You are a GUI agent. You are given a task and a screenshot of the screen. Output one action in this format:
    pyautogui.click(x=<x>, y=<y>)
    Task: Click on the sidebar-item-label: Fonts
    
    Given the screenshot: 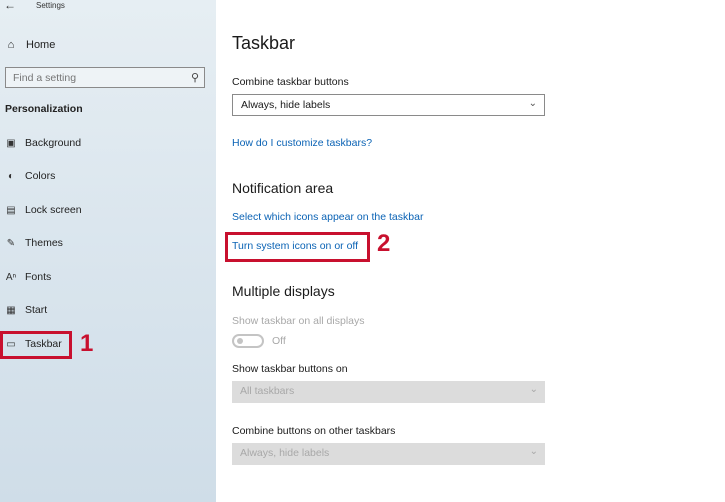 What is the action you would take?
    pyautogui.click(x=38, y=277)
    